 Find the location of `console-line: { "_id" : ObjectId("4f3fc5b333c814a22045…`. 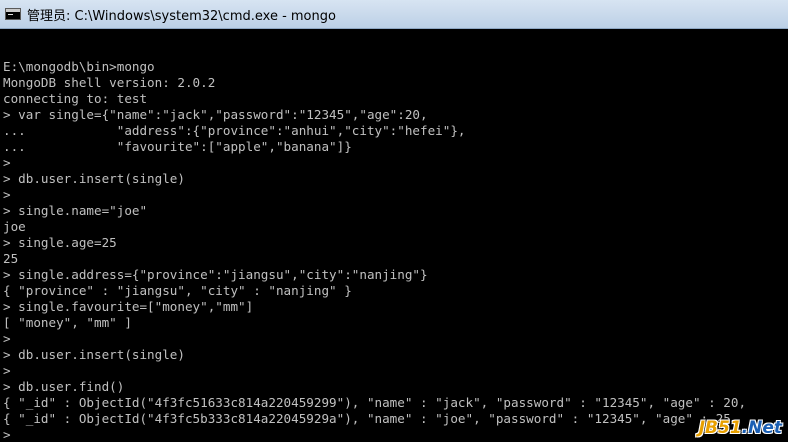

console-line: { "_id" : ObjectId("4f3fc5b333c814a22045… is located at coordinates (371, 418).